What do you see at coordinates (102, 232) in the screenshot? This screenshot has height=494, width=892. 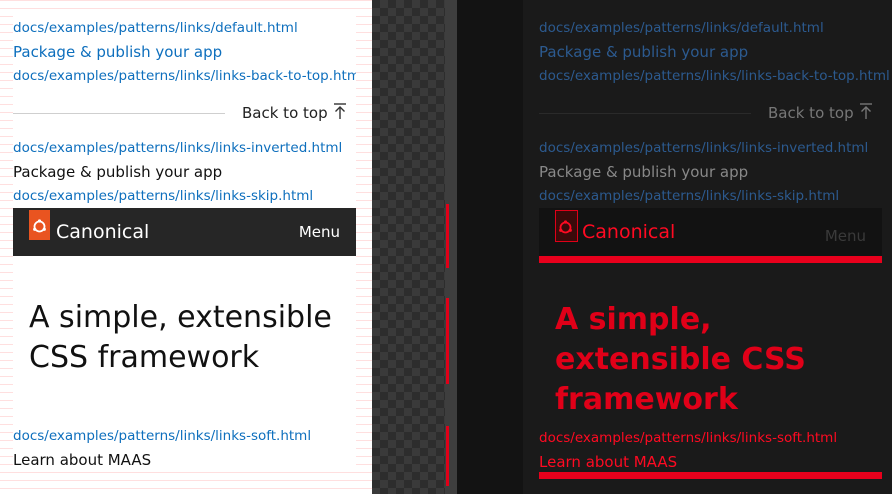 I see `brand-name: Canonical` at bounding box center [102, 232].